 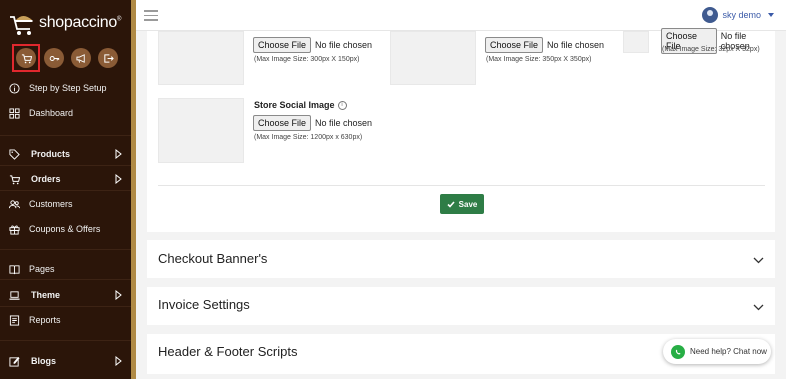 What do you see at coordinates (65, 269) in the screenshot?
I see `sidebar-item-pages: Pages` at bounding box center [65, 269].